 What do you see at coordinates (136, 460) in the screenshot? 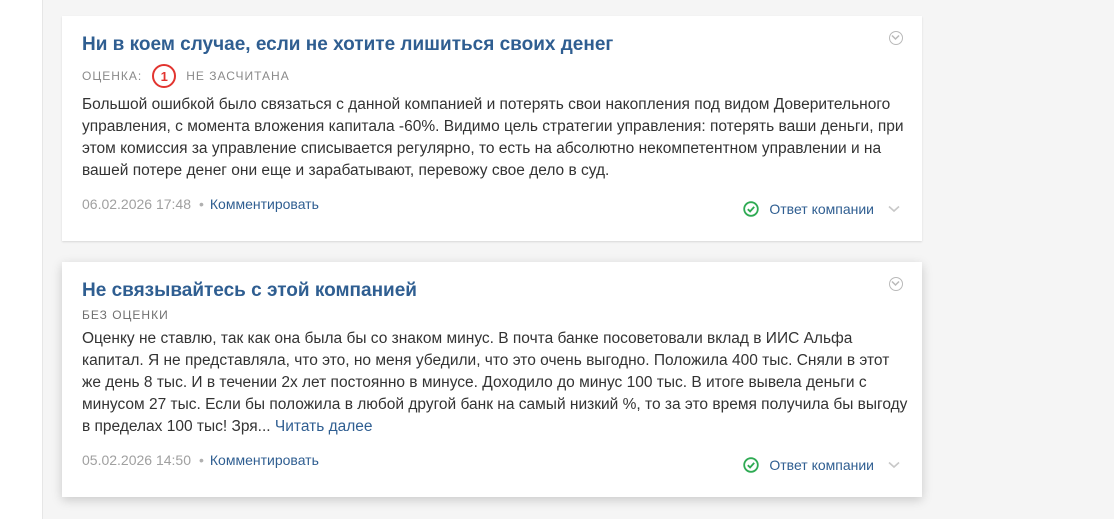
I see `review-date: 05.02.2026 14:50` at bounding box center [136, 460].